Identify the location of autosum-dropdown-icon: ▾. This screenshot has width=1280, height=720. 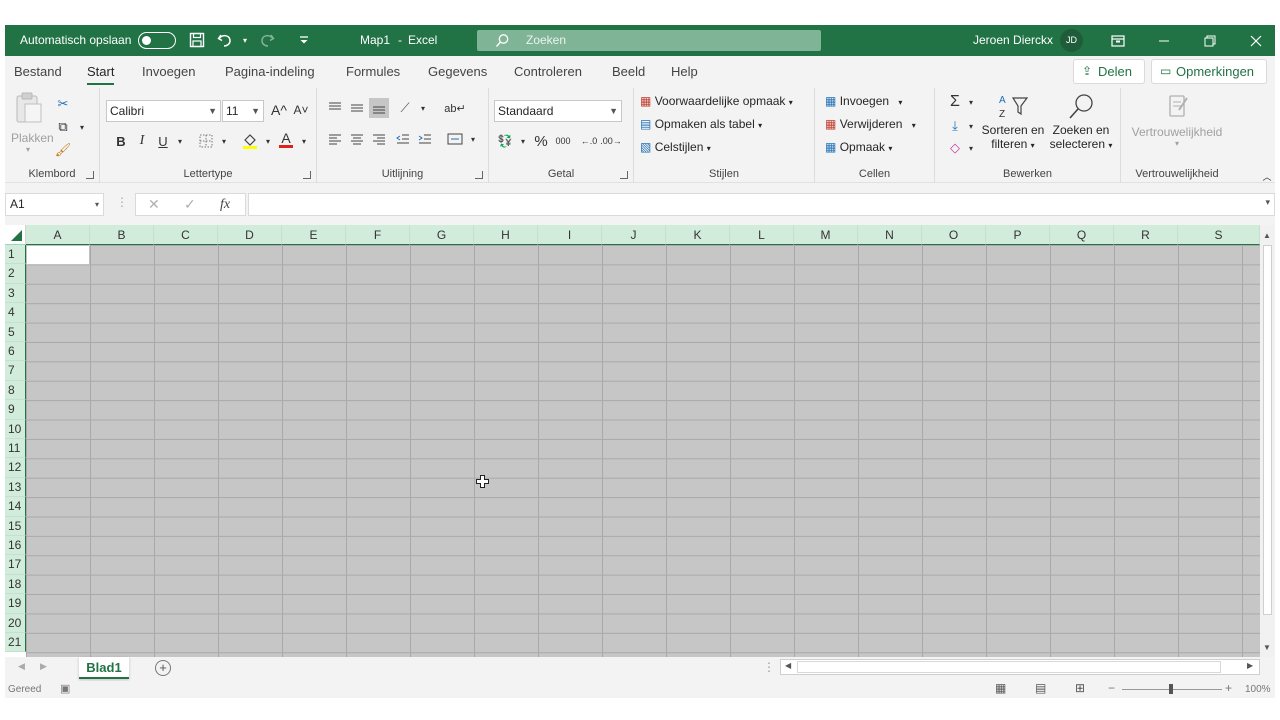
(971, 102).